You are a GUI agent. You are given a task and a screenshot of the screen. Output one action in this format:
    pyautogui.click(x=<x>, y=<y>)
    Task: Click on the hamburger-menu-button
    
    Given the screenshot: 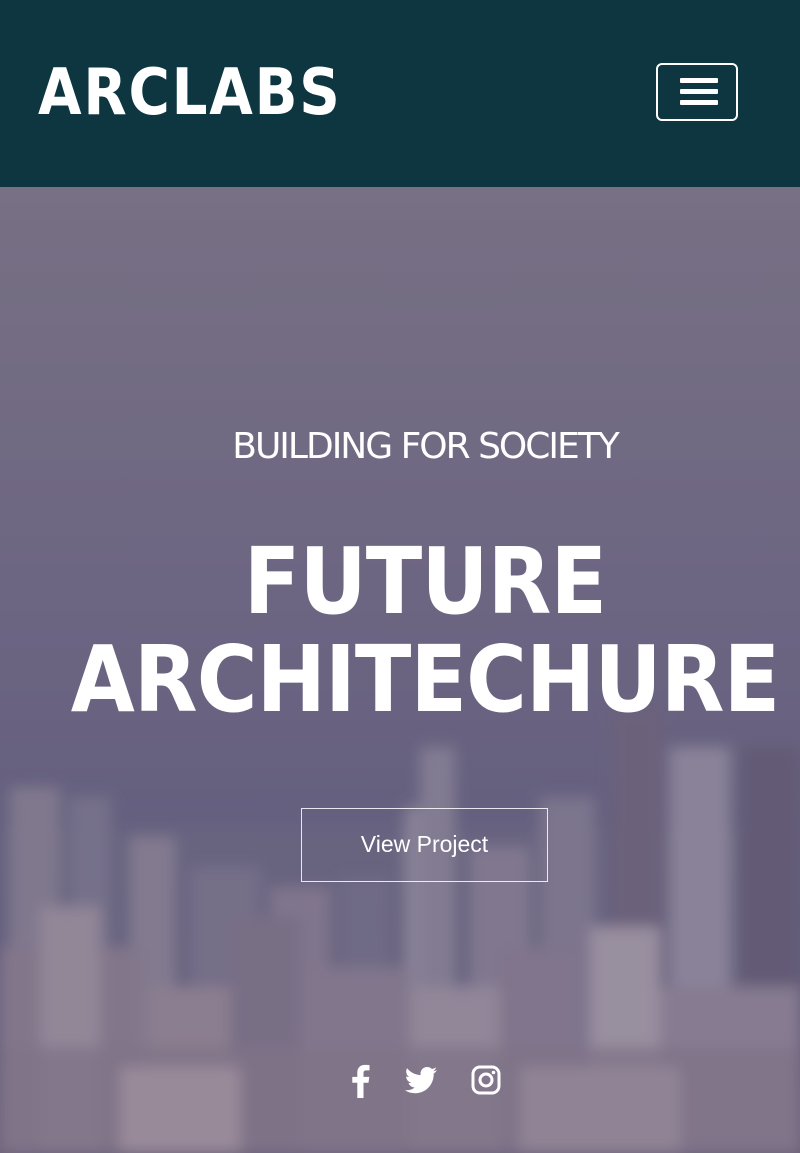 What is the action you would take?
    pyautogui.click(x=697, y=92)
    